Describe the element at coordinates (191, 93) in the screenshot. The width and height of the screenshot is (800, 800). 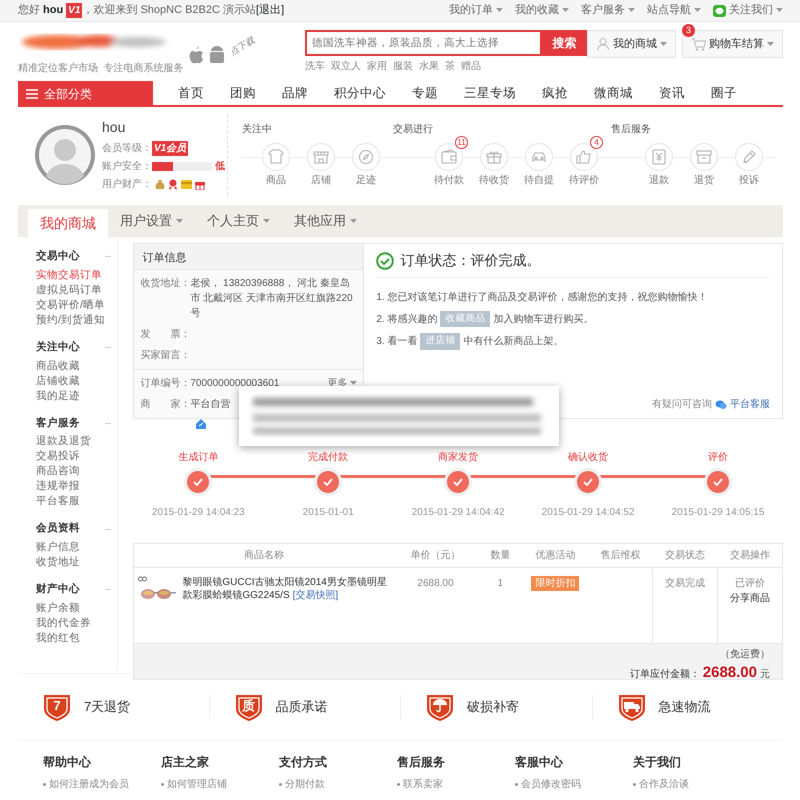
I see `nav-link: 首页` at that location.